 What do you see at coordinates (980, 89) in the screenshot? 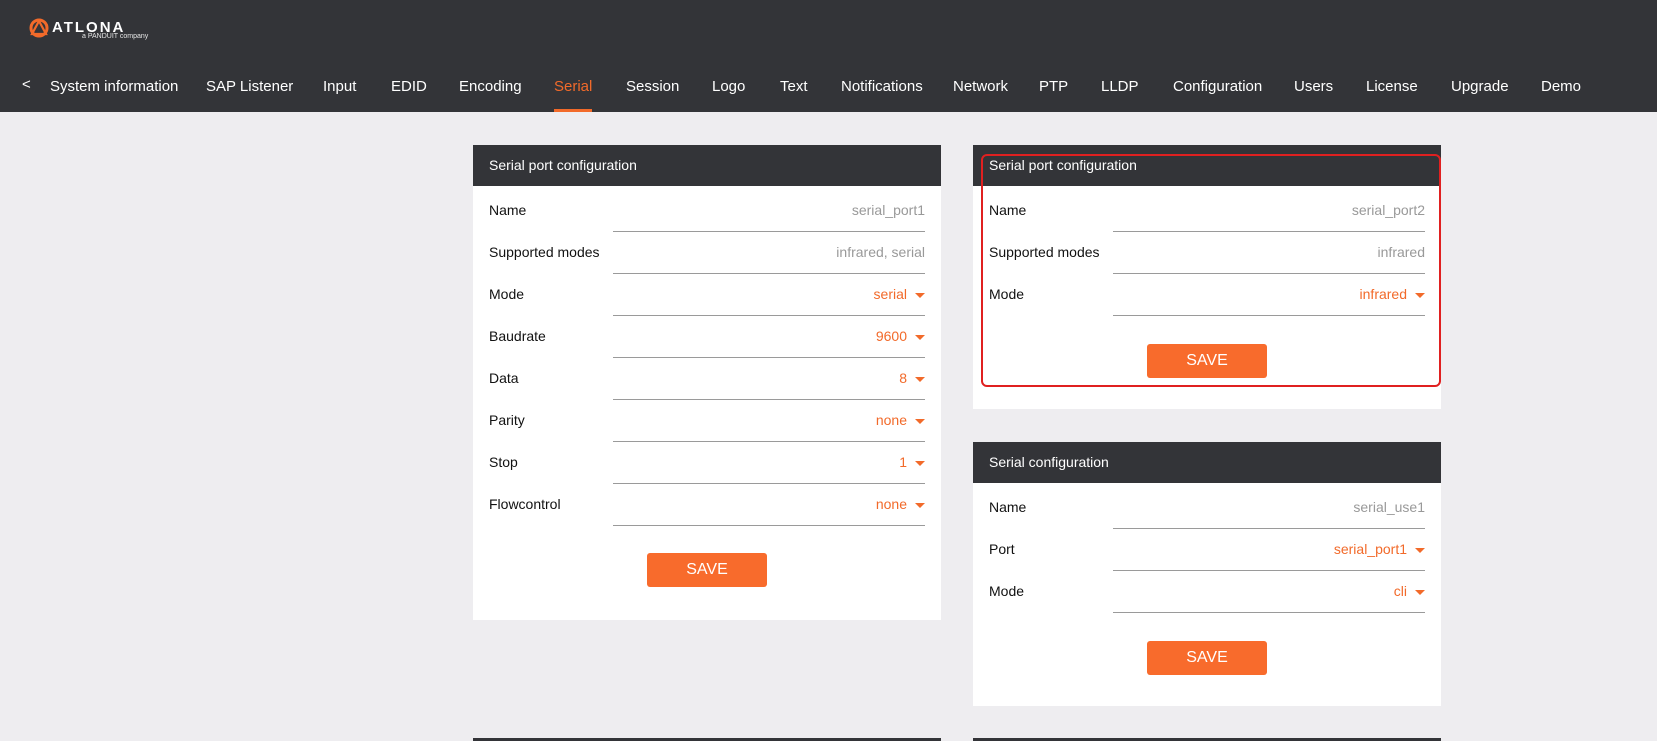
I see `tab-network: Network` at bounding box center [980, 89].